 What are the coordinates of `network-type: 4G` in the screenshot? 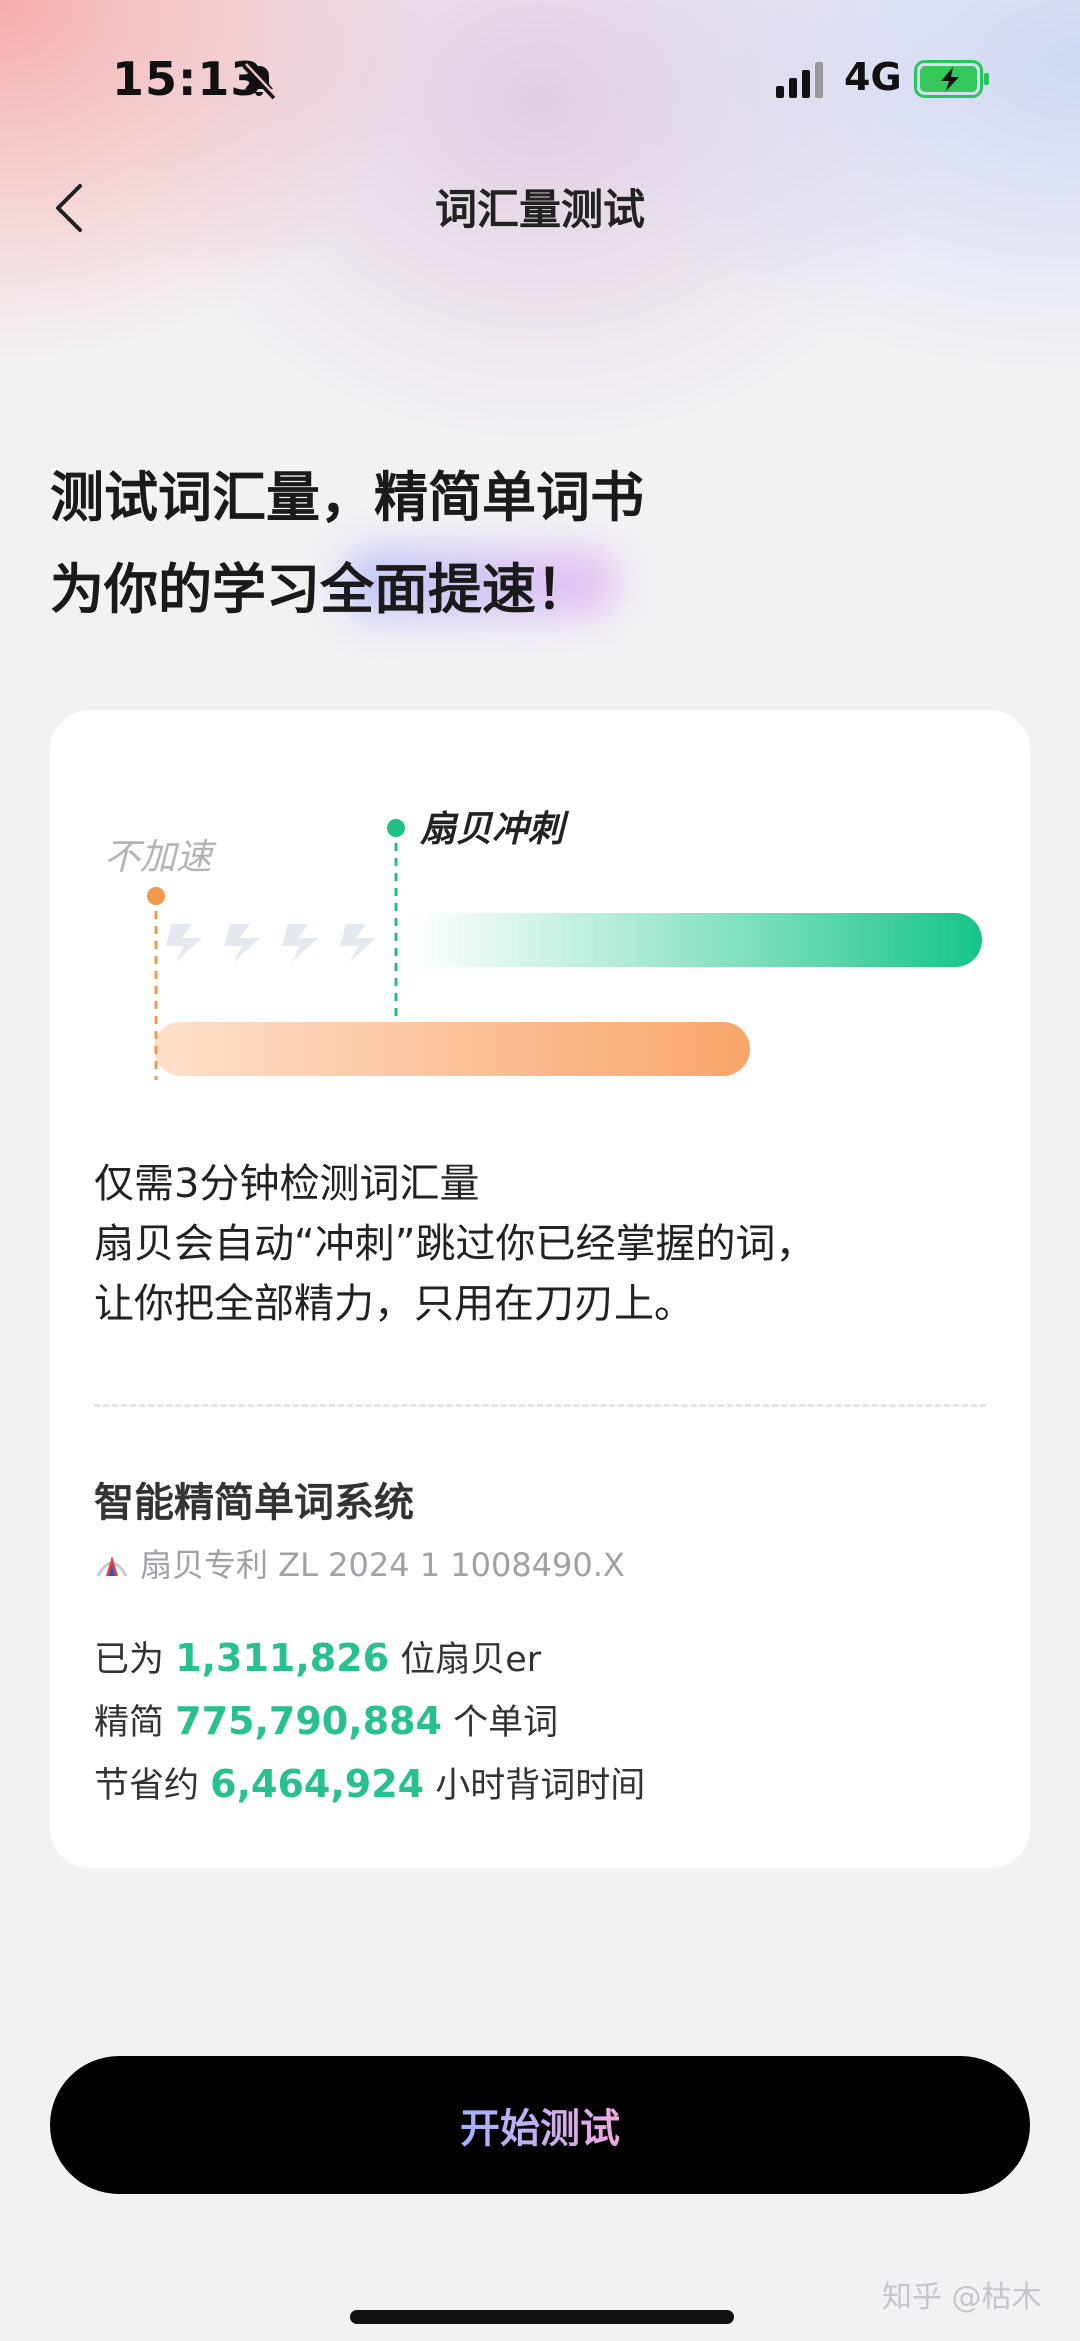 It's located at (873, 77).